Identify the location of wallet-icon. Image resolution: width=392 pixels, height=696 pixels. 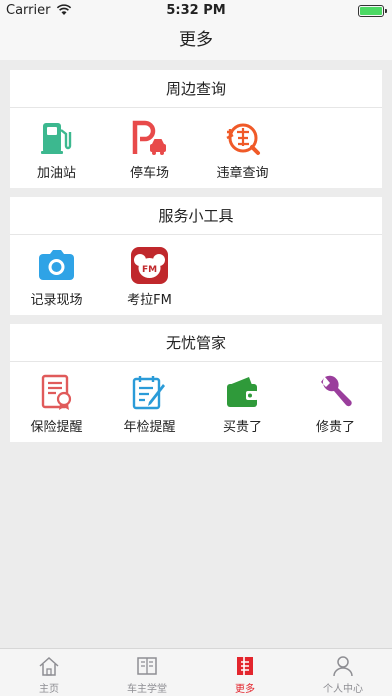
(242, 392).